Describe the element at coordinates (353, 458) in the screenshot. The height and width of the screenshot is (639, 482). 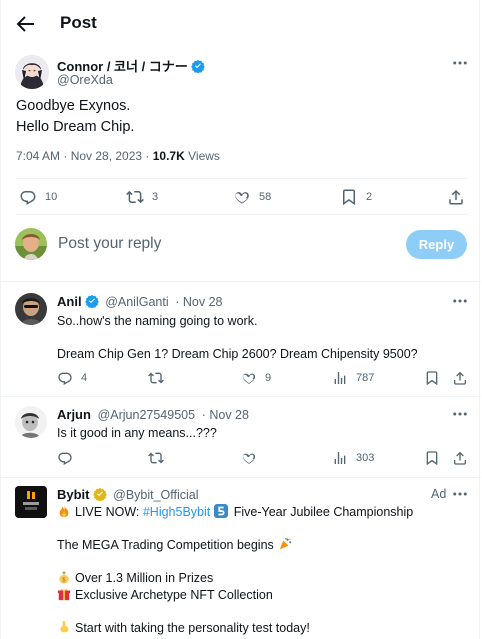
I see `views-action: 303` at that location.